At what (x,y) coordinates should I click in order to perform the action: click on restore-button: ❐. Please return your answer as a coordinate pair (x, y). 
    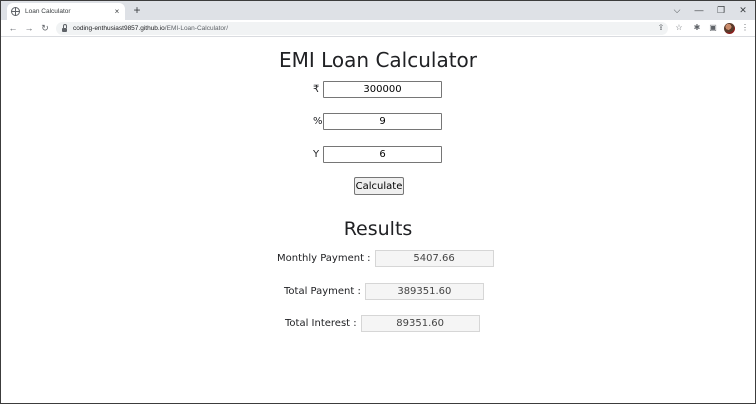
    Looking at the image, I should click on (721, 10).